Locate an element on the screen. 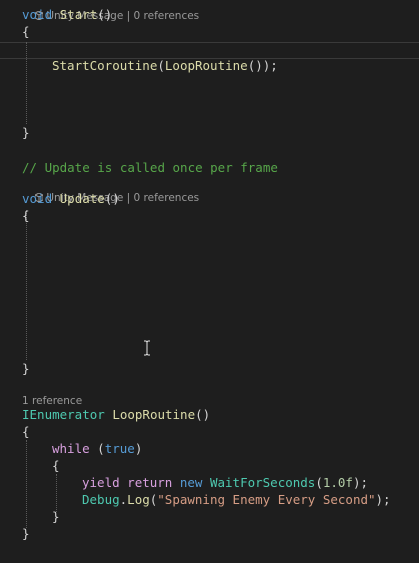  text-cursor-icon is located at coordinates (147, 348).